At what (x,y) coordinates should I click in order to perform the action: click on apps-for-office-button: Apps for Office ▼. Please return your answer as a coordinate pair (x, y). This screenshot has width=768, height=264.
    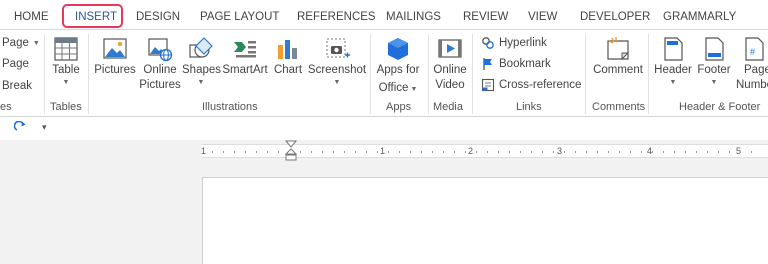
    Looking at the image, I should click on (398, 65).